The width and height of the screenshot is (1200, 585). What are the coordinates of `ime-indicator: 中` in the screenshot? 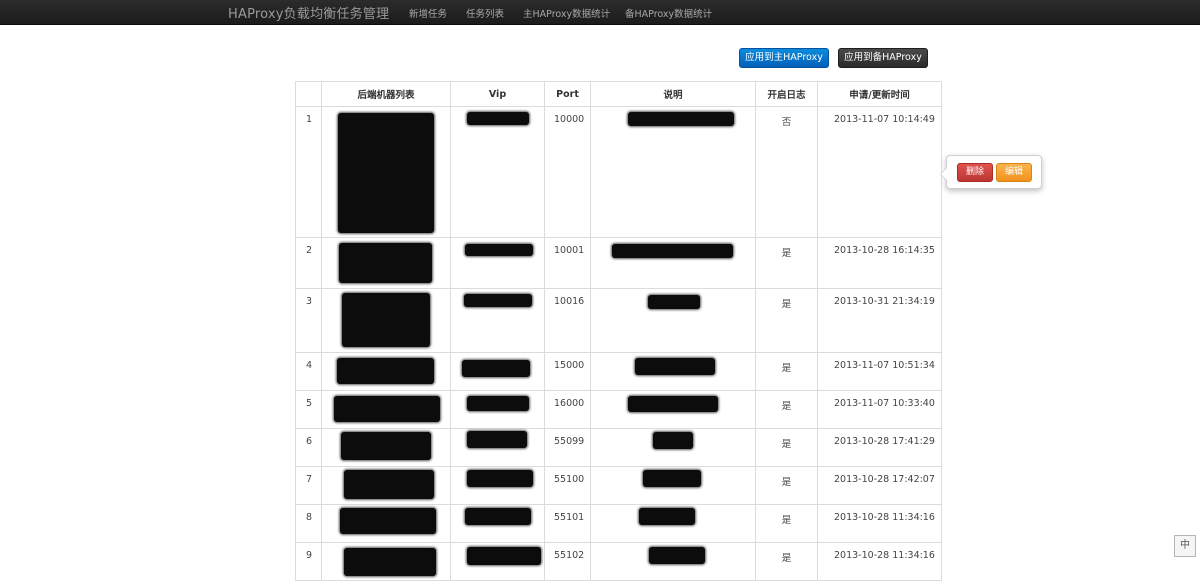 It's located at (1185, 546).